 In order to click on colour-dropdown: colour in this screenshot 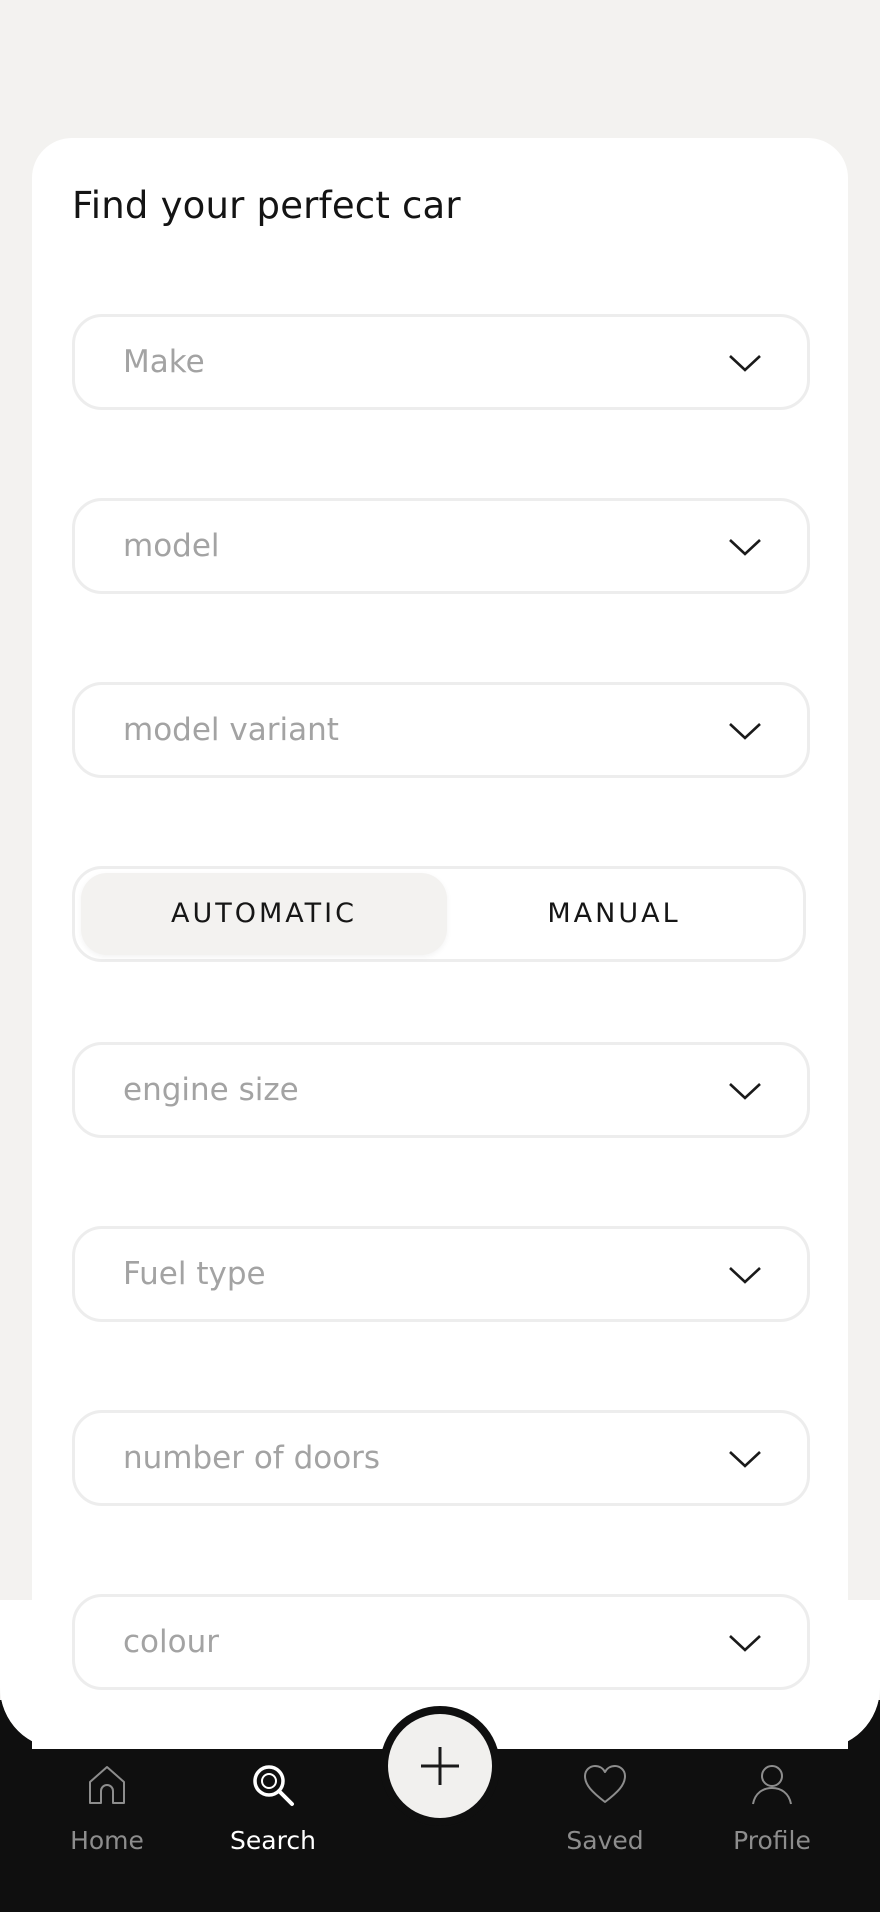, I will do `click(441, 1642)`.